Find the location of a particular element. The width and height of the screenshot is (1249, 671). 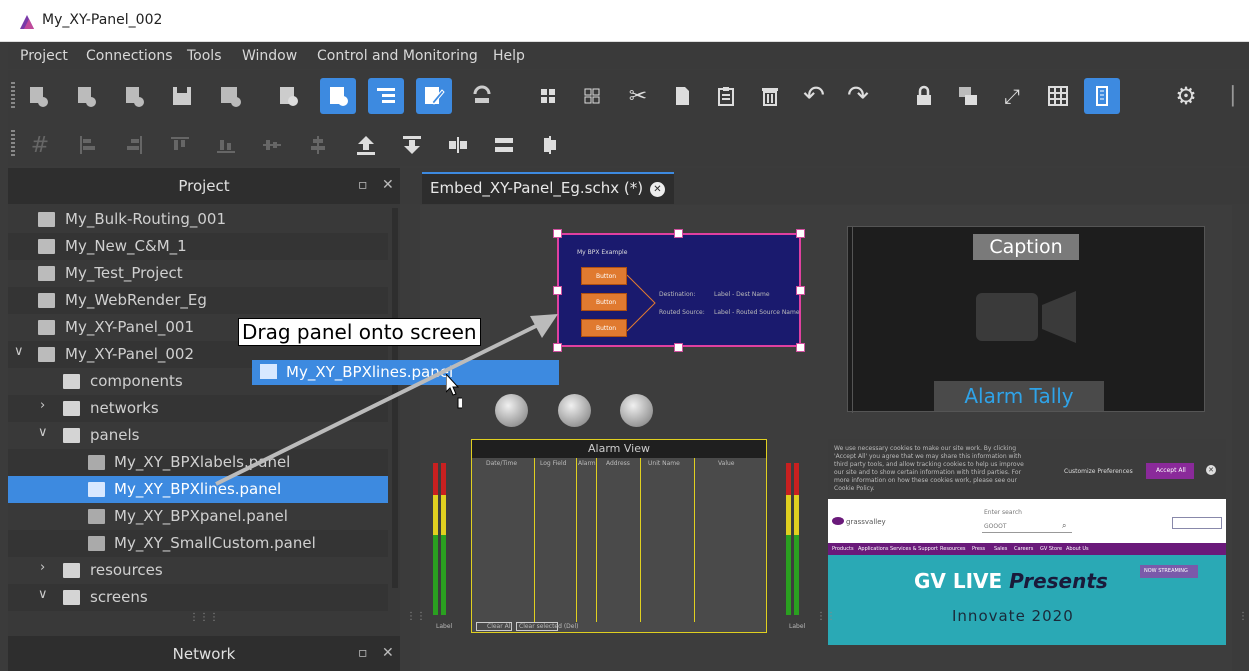

tree-item: My_New_C&M_1 is located at coordinates (198, 246).